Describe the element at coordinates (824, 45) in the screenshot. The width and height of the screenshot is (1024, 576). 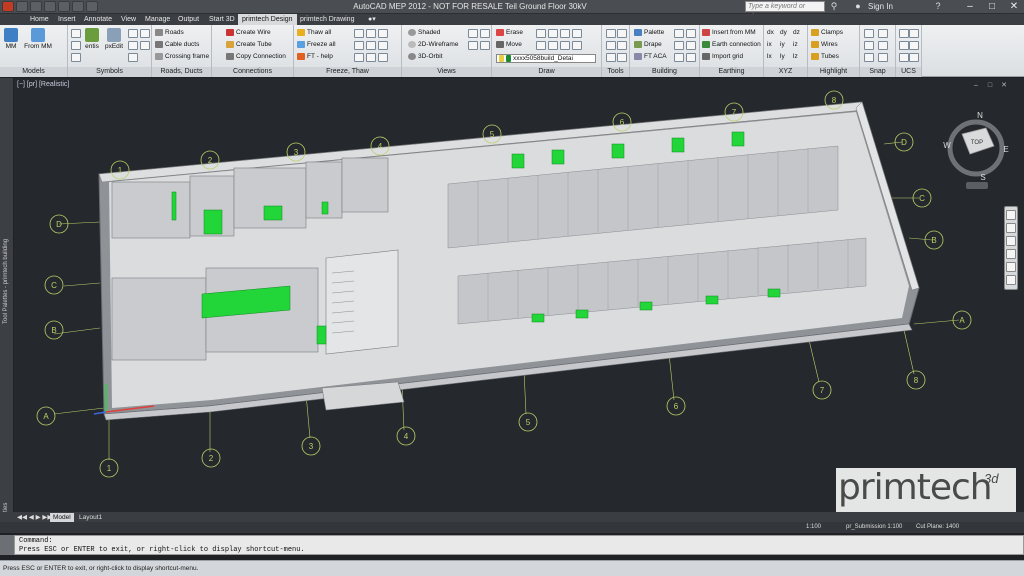
I see `wires-button: Wires` at that location.